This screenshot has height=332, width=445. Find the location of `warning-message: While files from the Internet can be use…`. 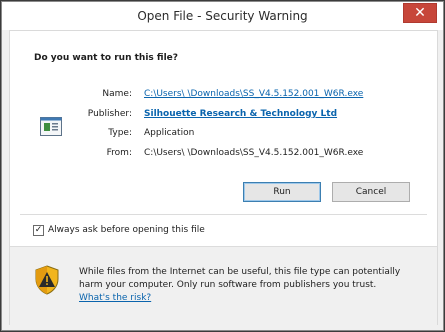

warning-message: While files from the Internet can be use… is located at coordinates (251, 285).